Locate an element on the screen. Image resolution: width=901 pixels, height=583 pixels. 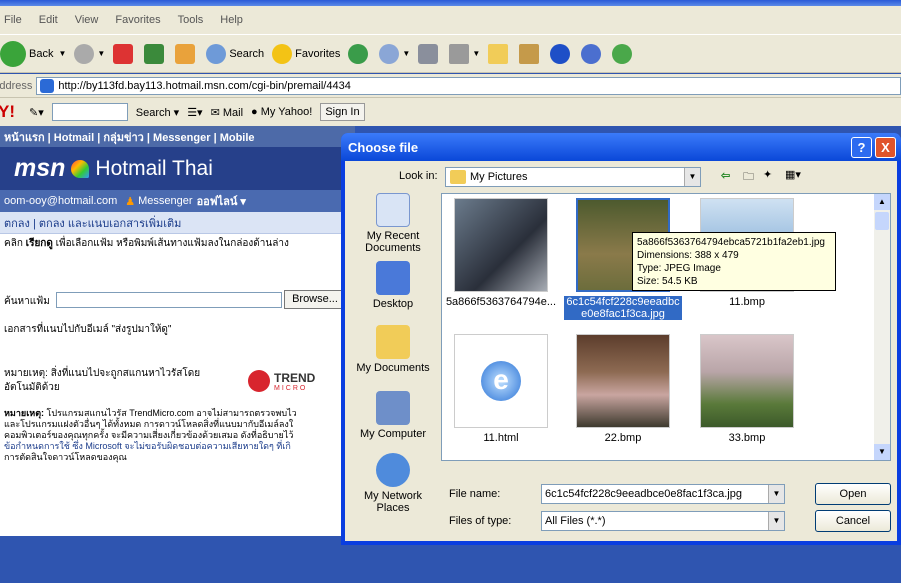
mail-icon is located at coordinates (389, 53).